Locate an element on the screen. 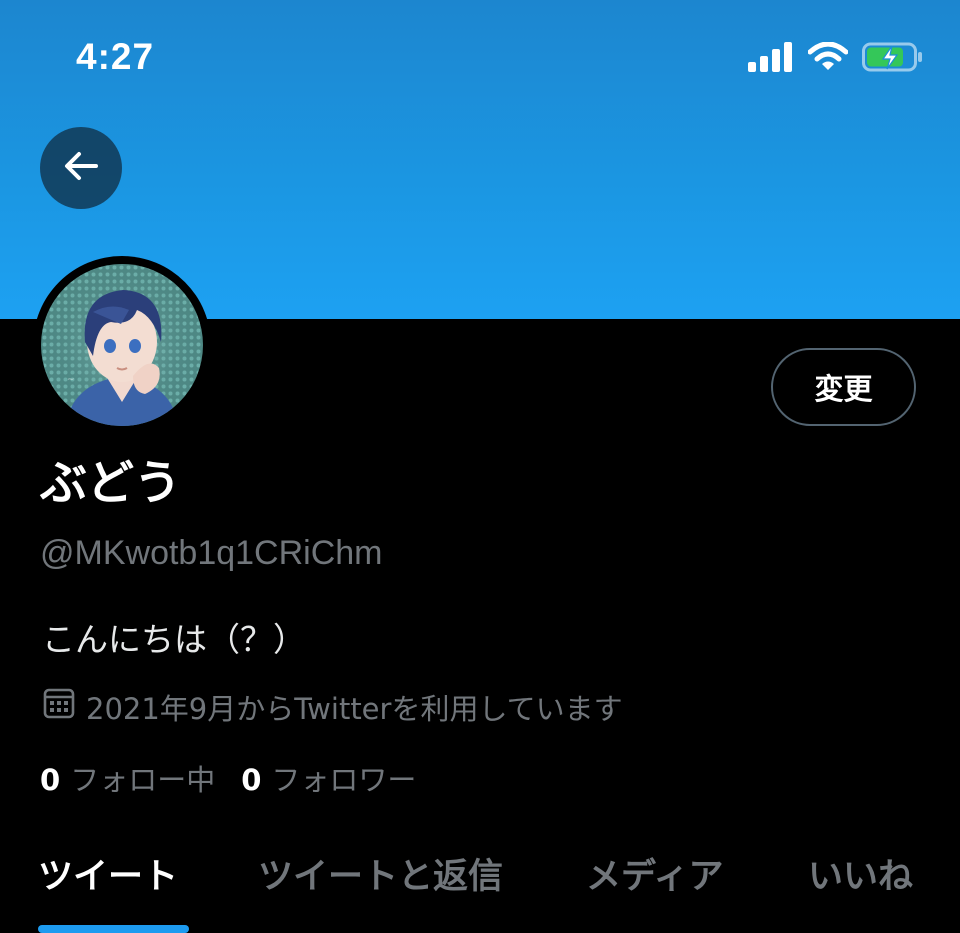 Image resolution: width=960 pixels, height=933 pixels. follow-stats: 0 フォロー中 0 フォロワー is located at coordinates (241, 780).